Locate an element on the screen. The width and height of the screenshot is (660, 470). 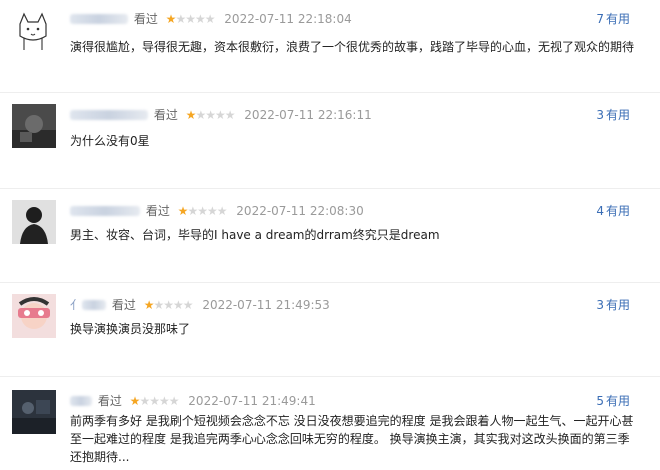
useful-vote: 7 有用 is located at coordinates (613, 18).